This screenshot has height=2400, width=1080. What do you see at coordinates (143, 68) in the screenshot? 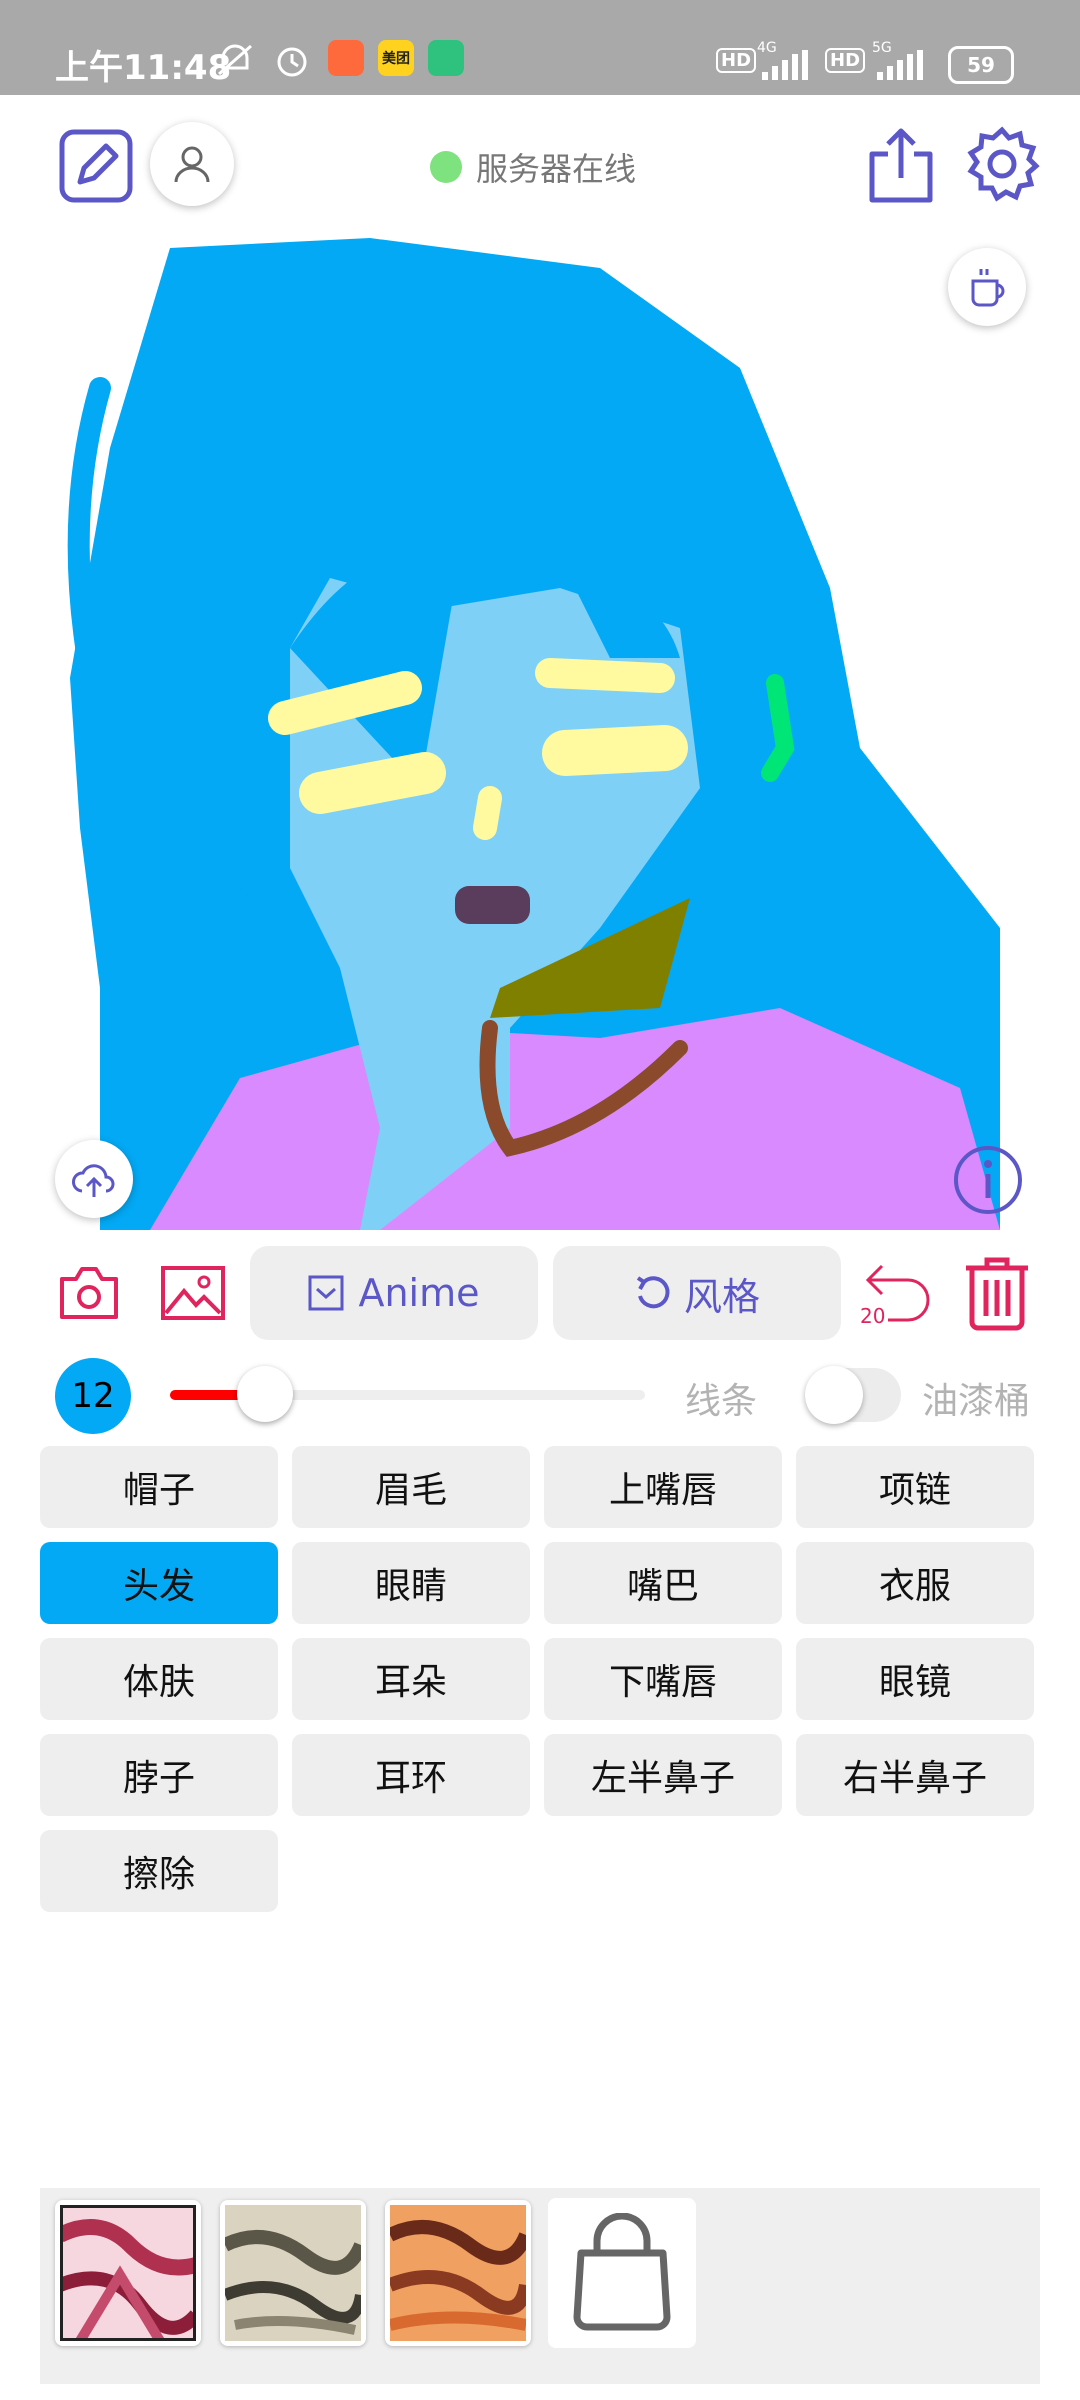
I see `status-time: 上午11:48` at bounding box center [143, 68].